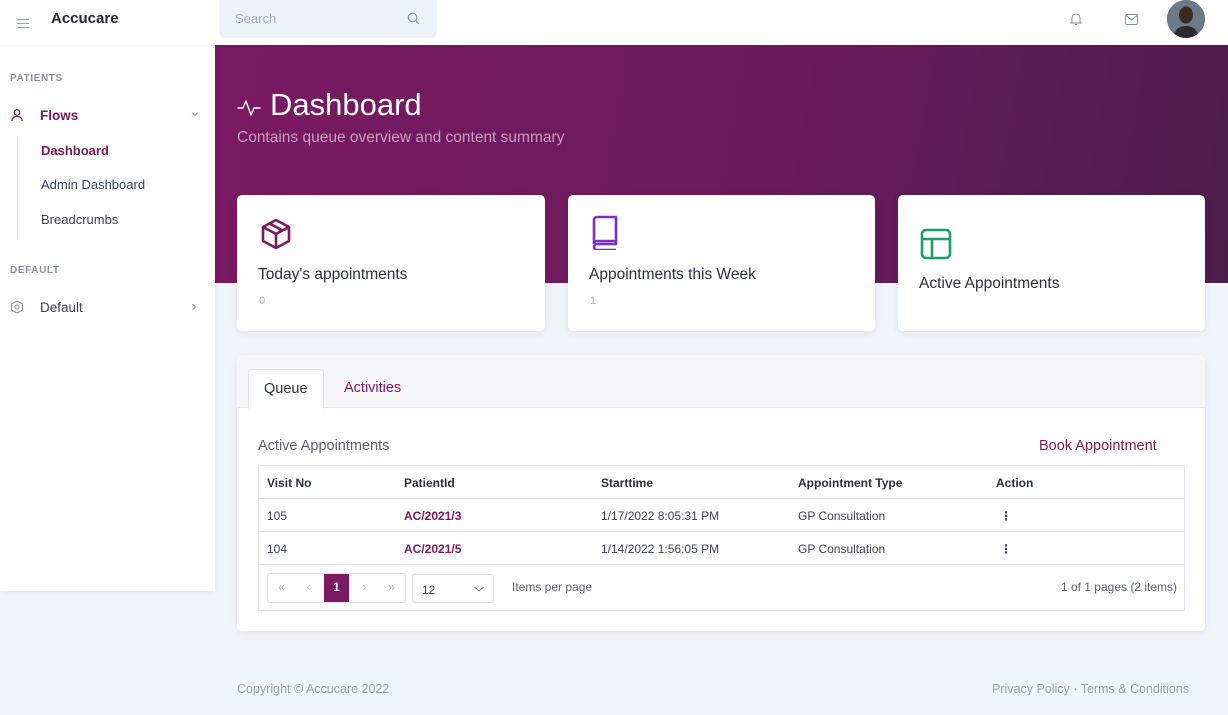 This screenshot has height=715, width=1228. Describe the element at coordinates (1118, 587) in the screenshot. I see `page-info: 1 of 1 pages (2 items)` at that location.